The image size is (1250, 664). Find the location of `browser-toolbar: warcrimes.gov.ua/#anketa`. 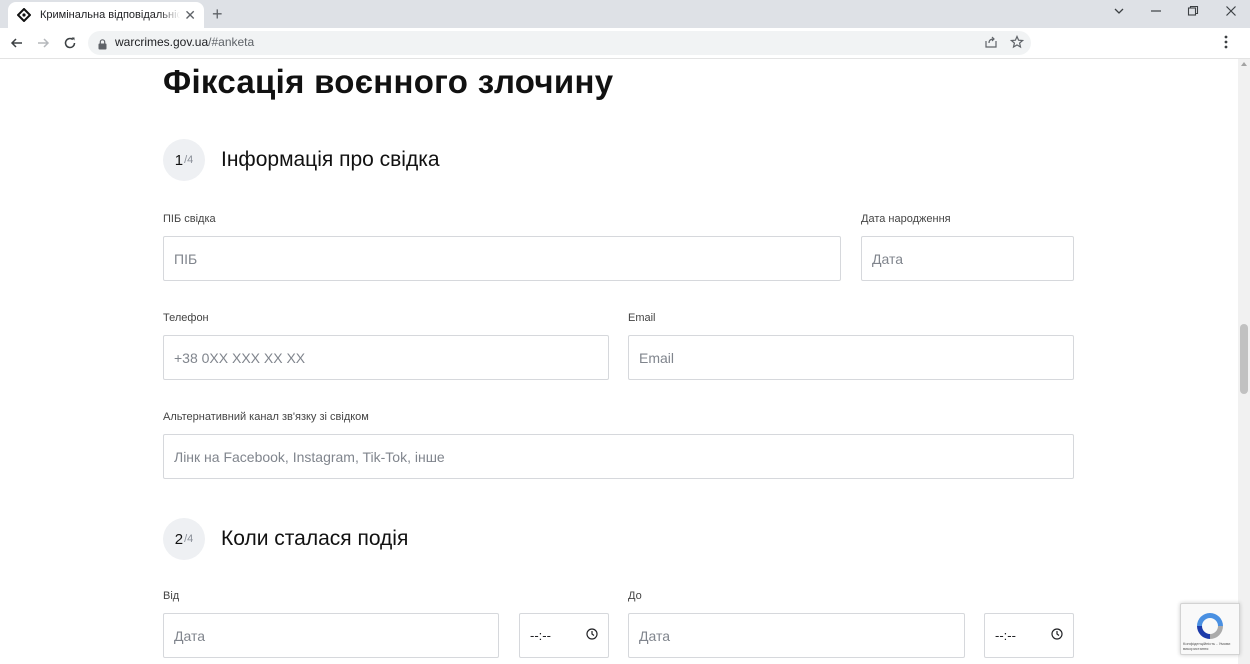

browser-toolbar: warcrimes.gov.ua/#anketa is located at coordinates (625, 43).